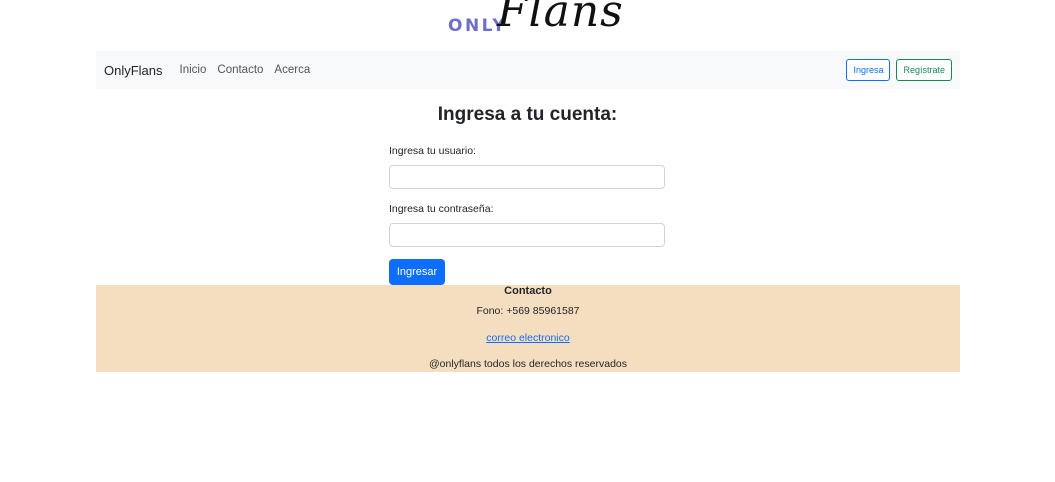  I want to click on register-button: Regístrate, so click(924, 70).